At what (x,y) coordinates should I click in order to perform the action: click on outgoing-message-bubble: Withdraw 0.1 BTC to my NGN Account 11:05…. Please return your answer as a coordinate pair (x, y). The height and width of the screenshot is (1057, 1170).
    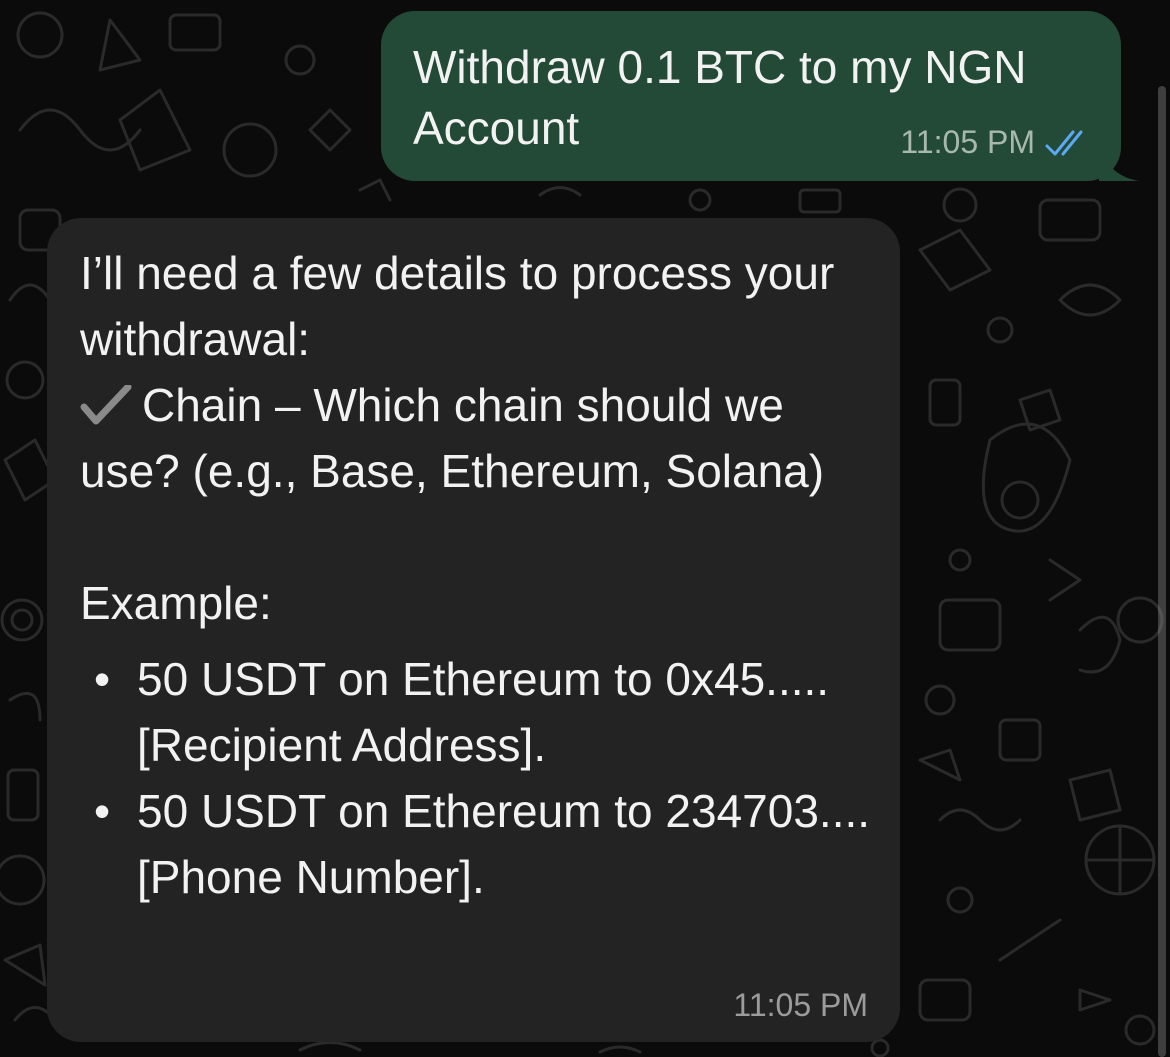
    Looking at the image, I should click on (760, 96).